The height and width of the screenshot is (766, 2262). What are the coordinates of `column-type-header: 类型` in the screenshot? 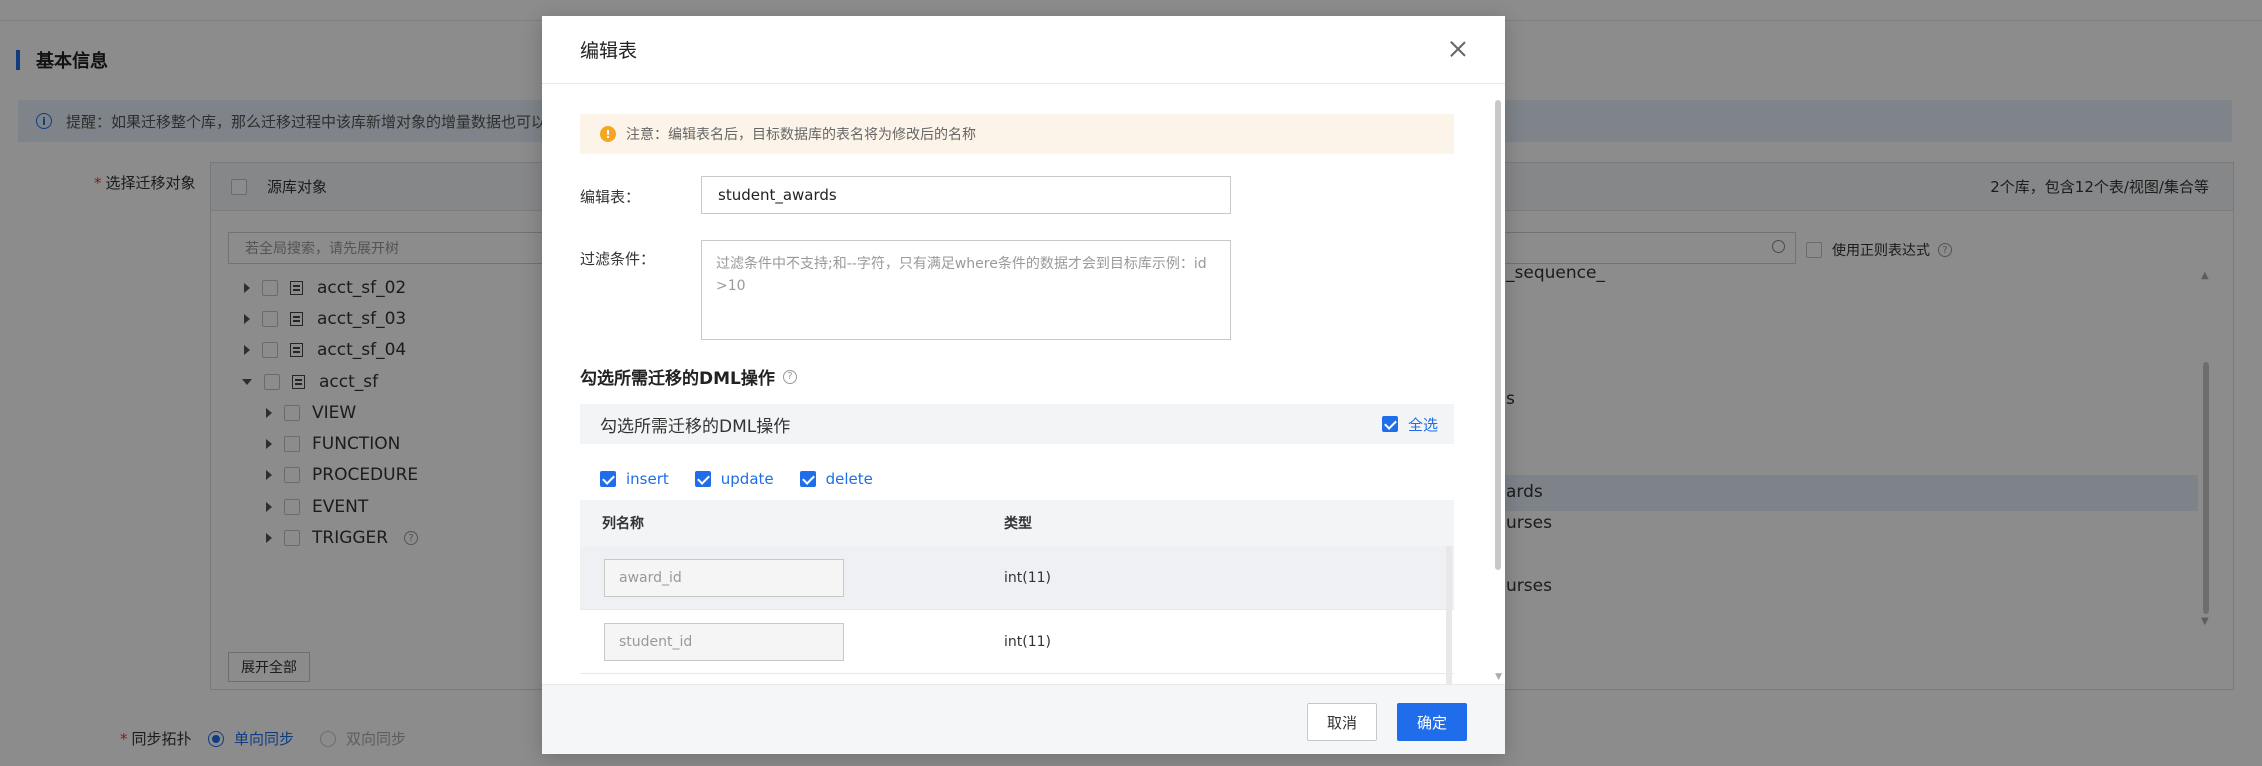 It's located at (1018, 524).